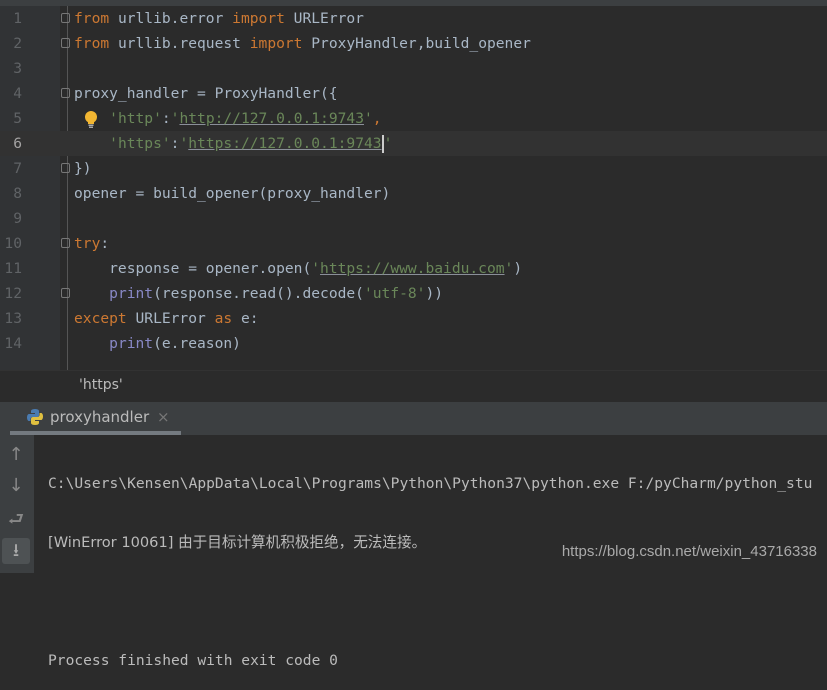 The height and width of the screenshot is (690, 827). Describe the element at coordinates (17, 168) in the screenshot. I see `line-number: 7` at that location.